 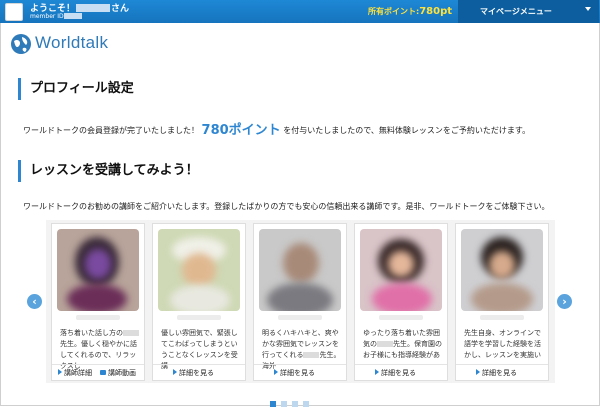 I want to click on carousel-next-button: ›, so click(x=564, y=301).